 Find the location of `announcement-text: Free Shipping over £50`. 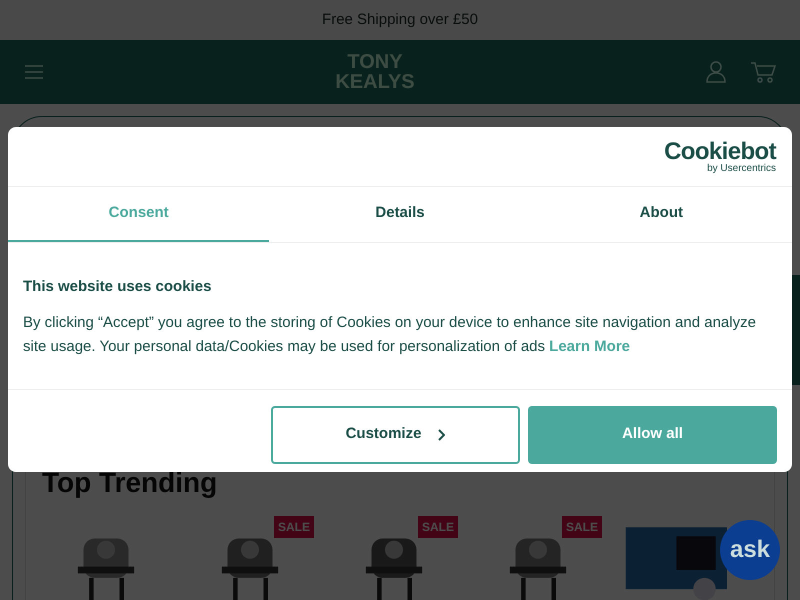

announcement-text: Free Shipping over £50 is located at coordinates (400, 20).